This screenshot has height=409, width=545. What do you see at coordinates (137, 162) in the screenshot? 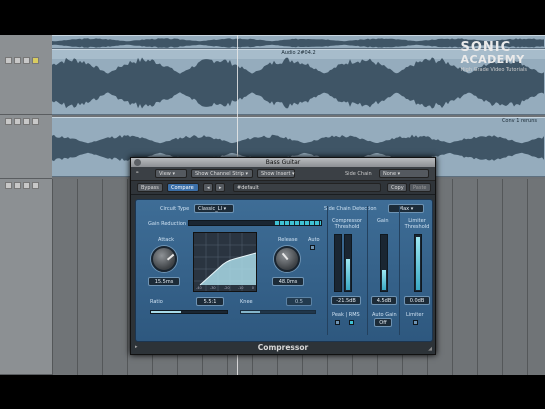
I see `close-icon` at bounding box center [137, 162].